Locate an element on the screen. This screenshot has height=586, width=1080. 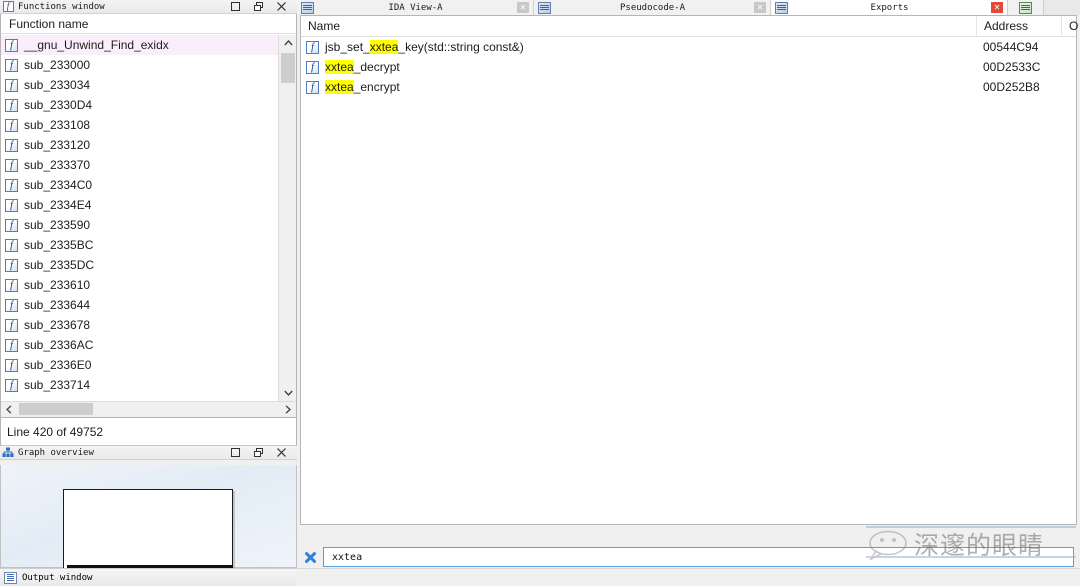
function-list-item-label: sub_2335DC is located at coordinates (59, 265).